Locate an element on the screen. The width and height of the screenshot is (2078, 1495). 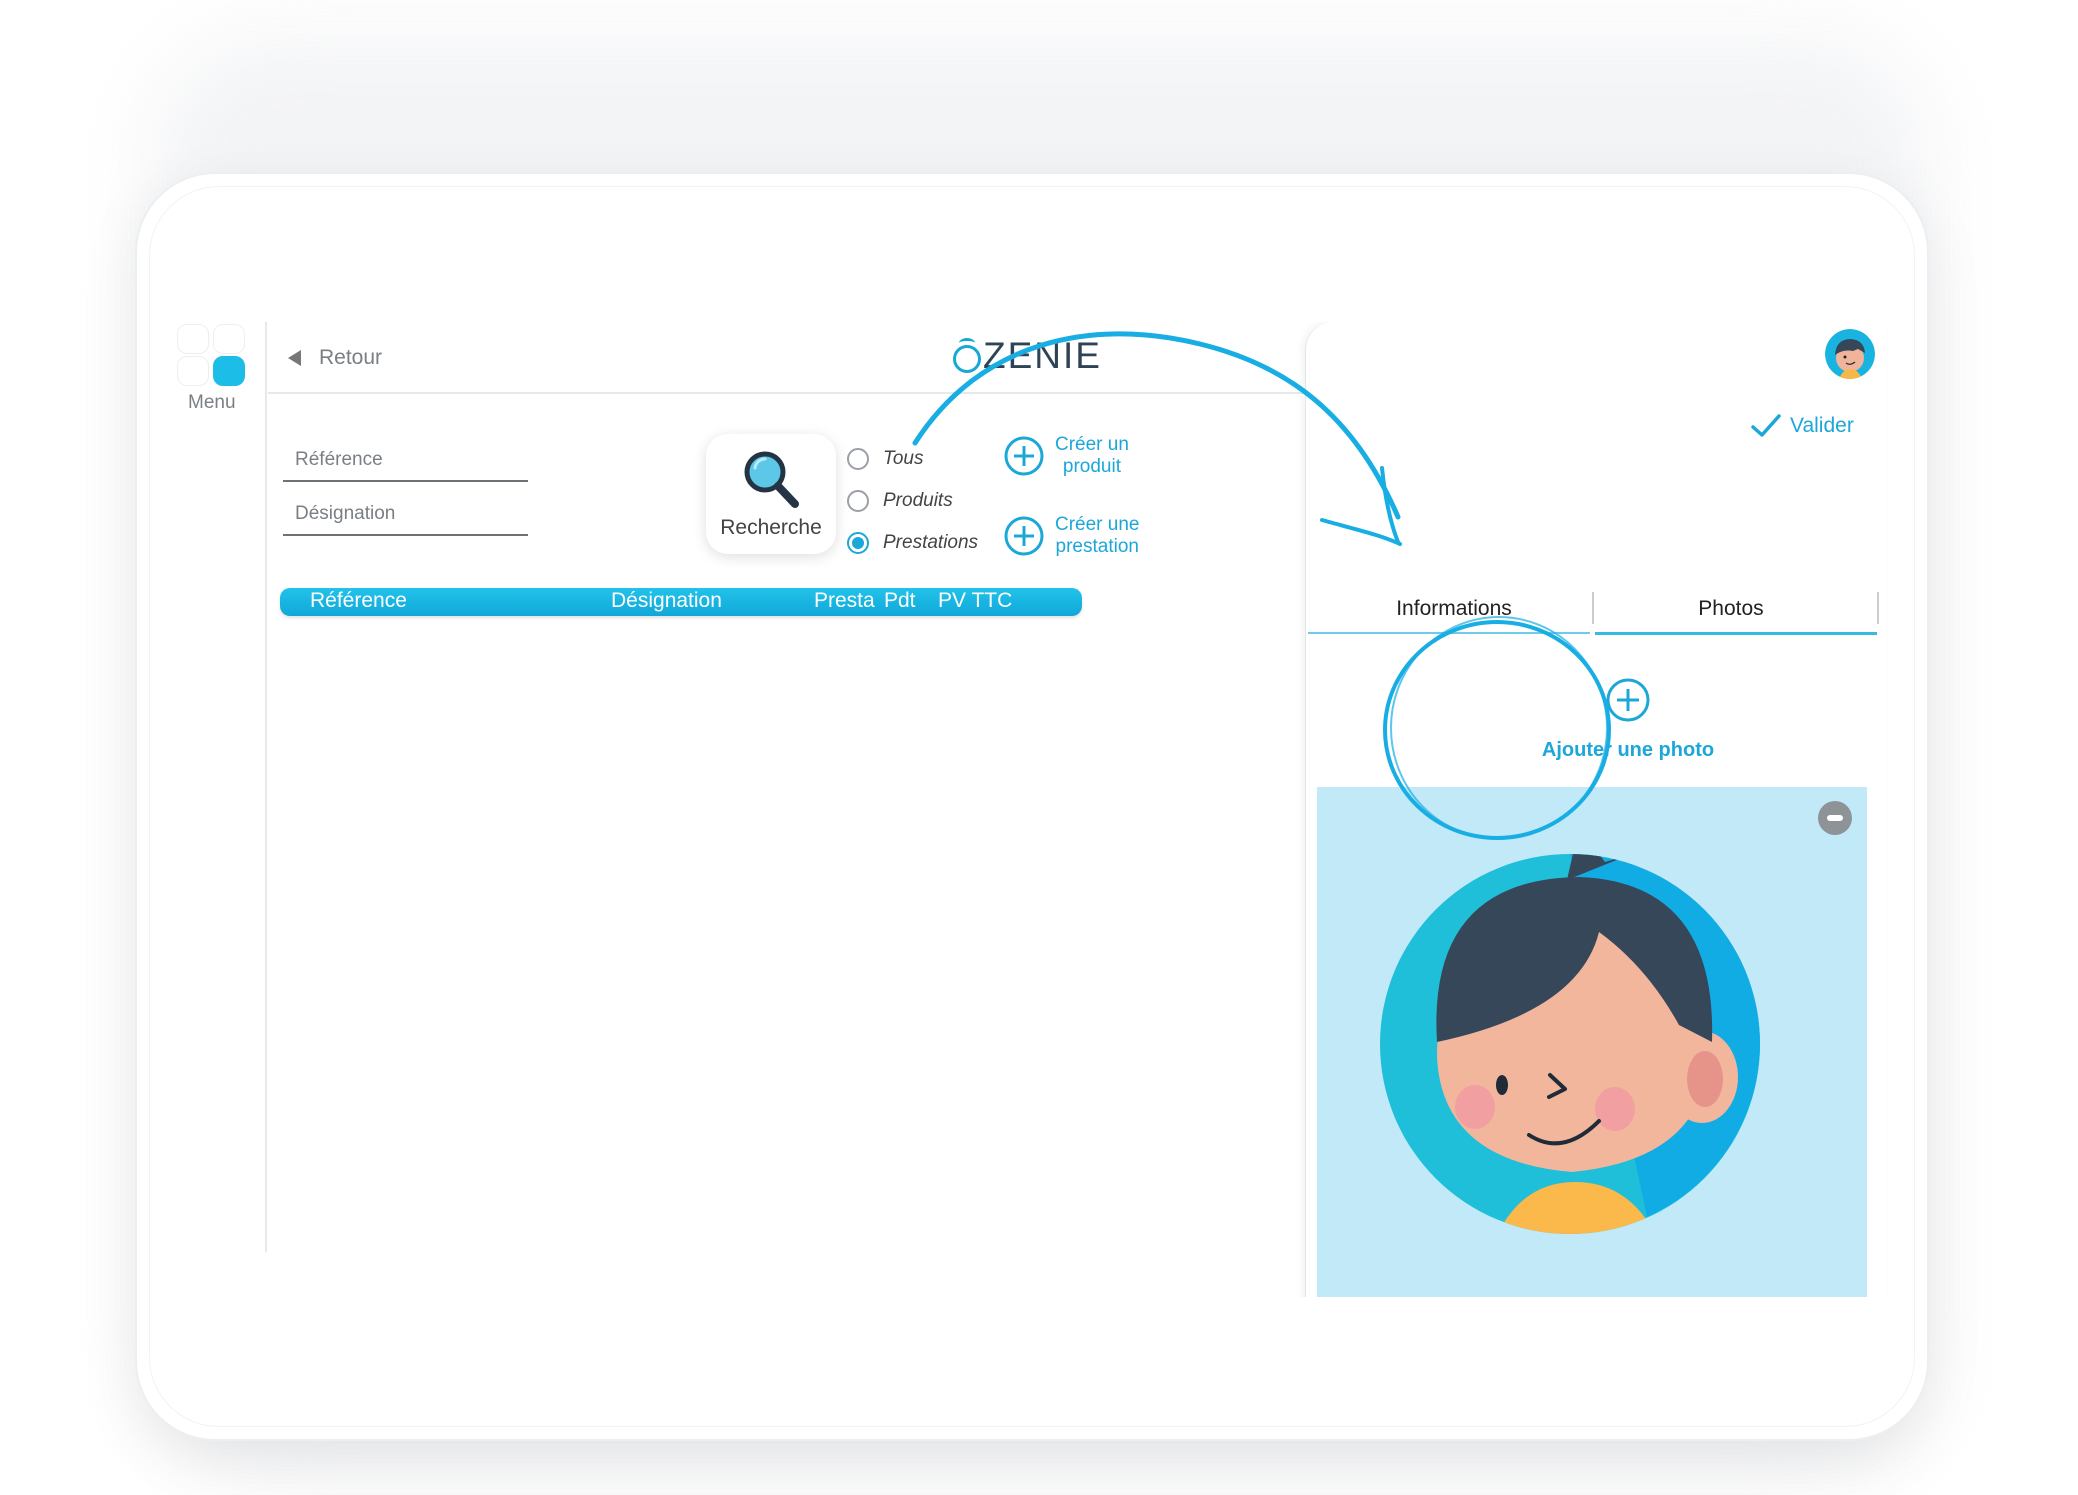
validate-button: Valider is located at coordinates (1802, 426).